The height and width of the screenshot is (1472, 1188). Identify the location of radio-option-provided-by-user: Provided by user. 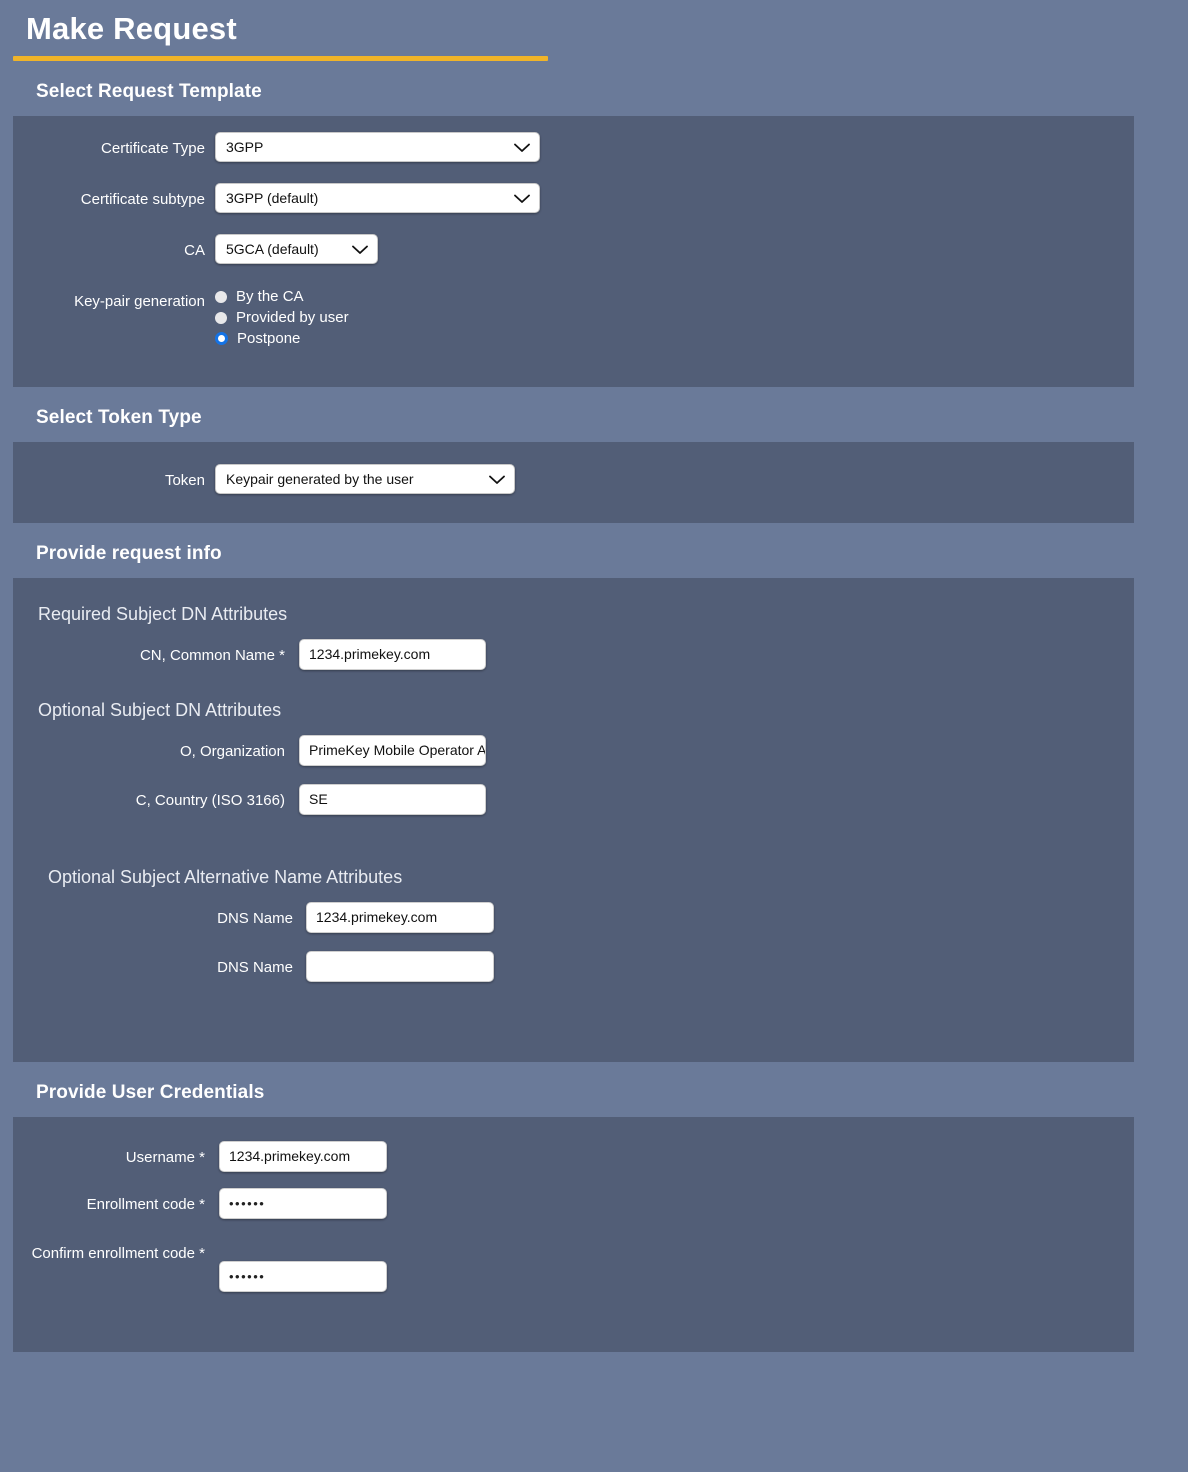
(282, 317).